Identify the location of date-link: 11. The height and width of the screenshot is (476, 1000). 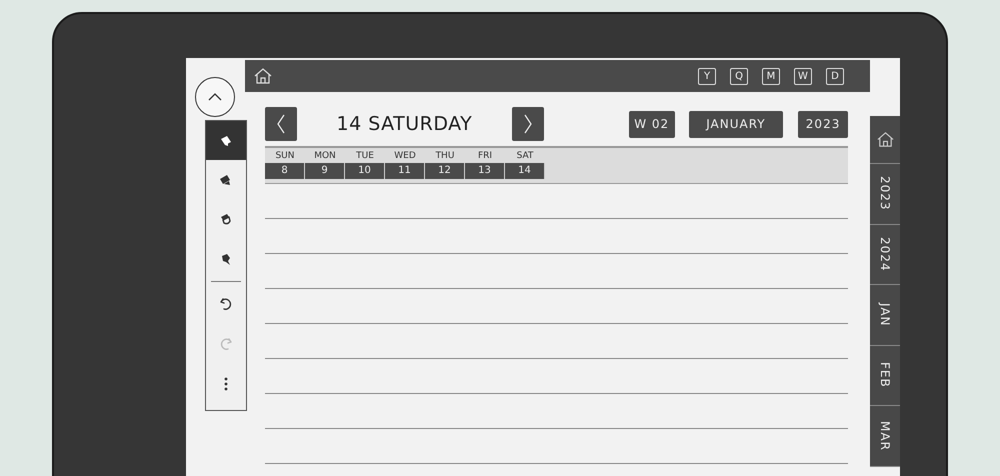
(405, 171).